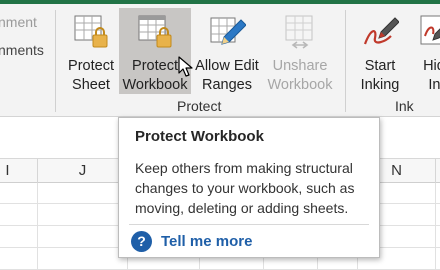 Image resolution: width=440 pixels, height=270 pixels. I want to click on allow-edit-ranges-label-1: Allow Edit, so click(227, 66).